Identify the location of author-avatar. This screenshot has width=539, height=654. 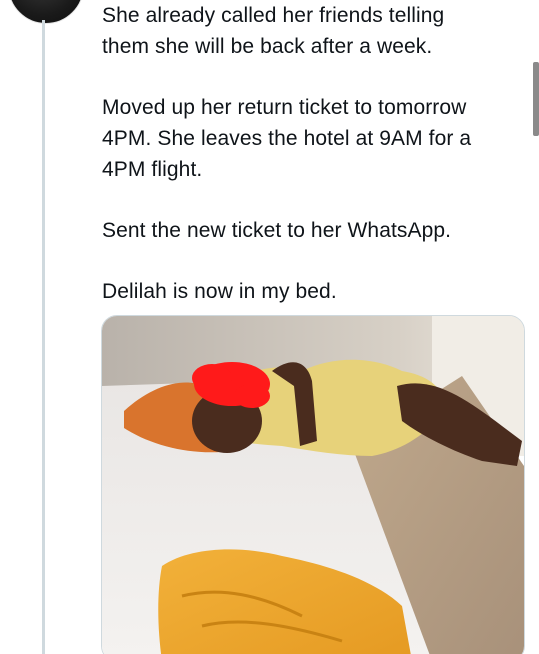
(46, 12).